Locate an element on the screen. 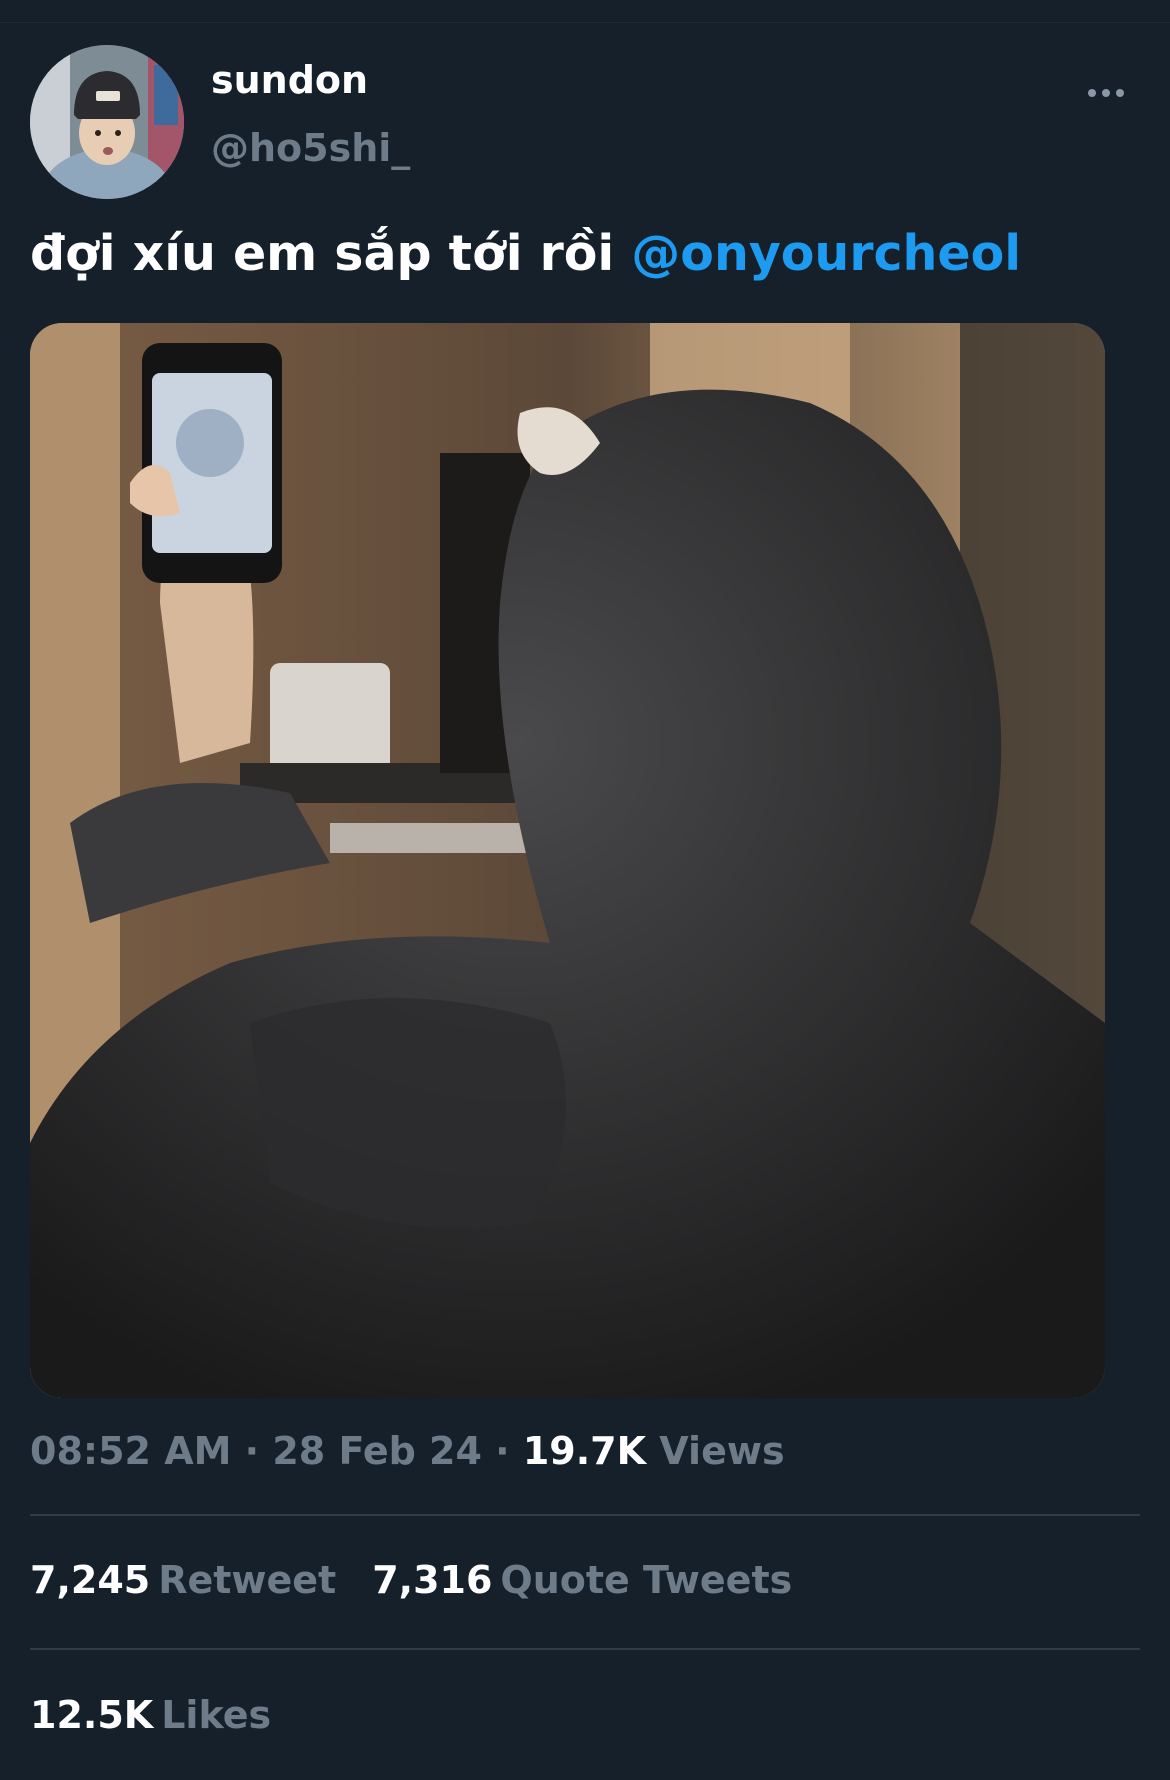  tweet-time: 08:52 AM is located at coordinates (131, 1451).